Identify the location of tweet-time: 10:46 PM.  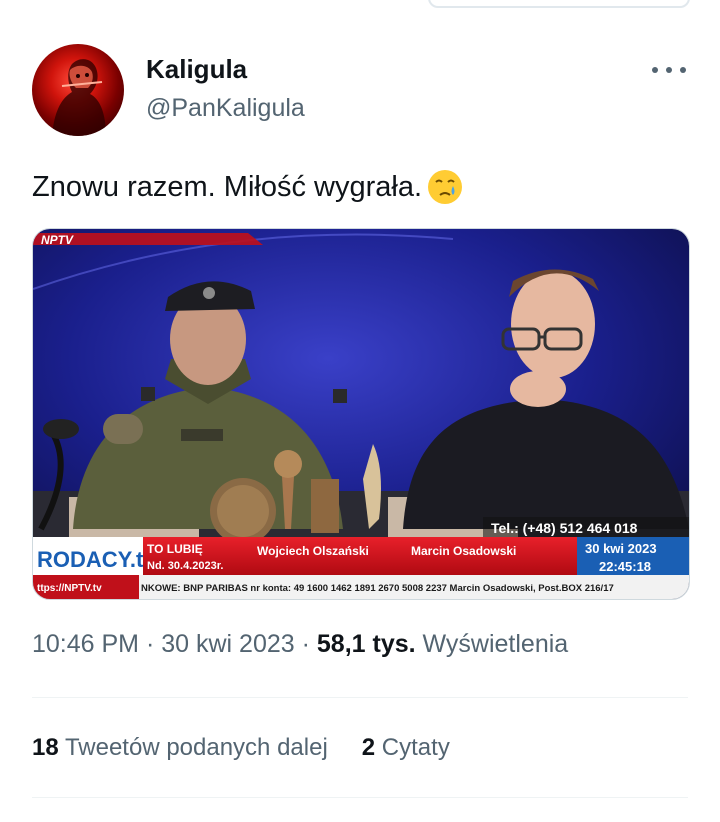
(85, 644).